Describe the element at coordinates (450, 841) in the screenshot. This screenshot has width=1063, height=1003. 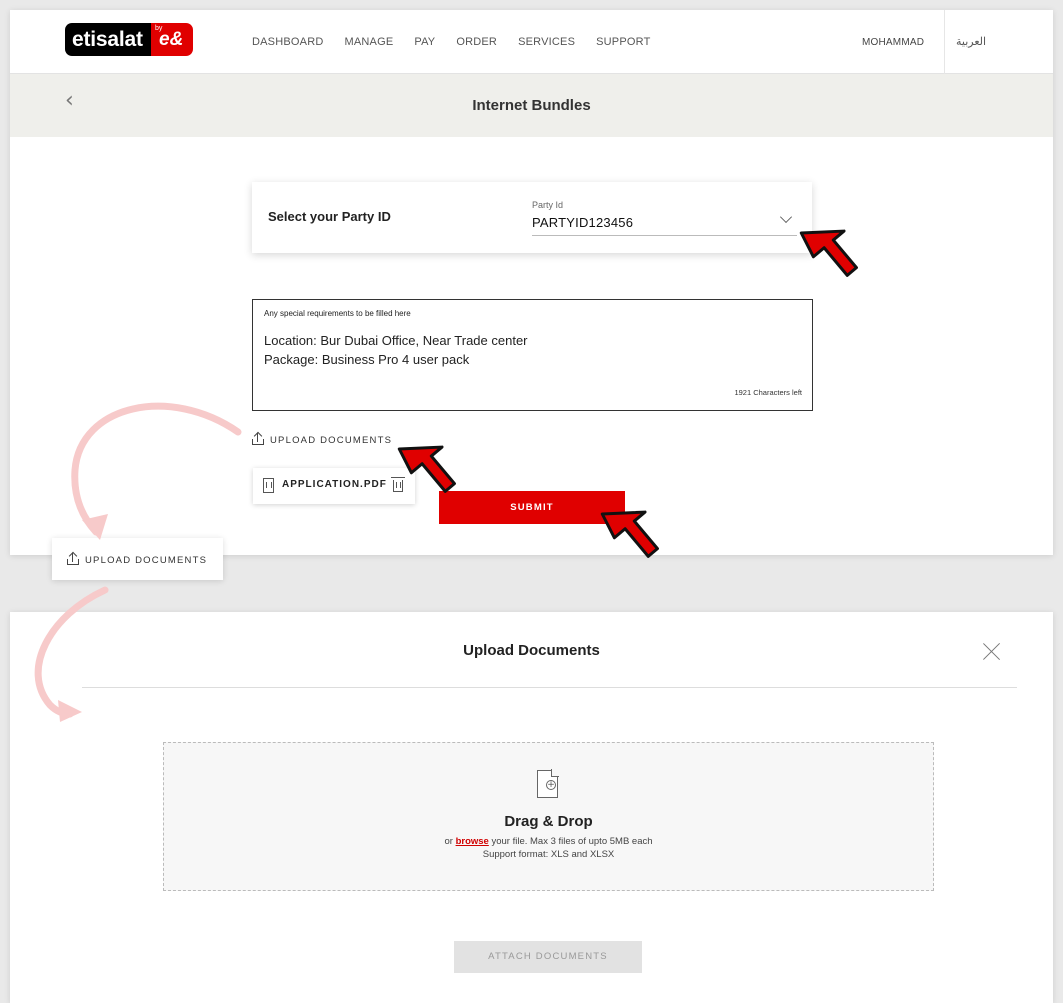
I see `dropzone-prefix: or` at that location.